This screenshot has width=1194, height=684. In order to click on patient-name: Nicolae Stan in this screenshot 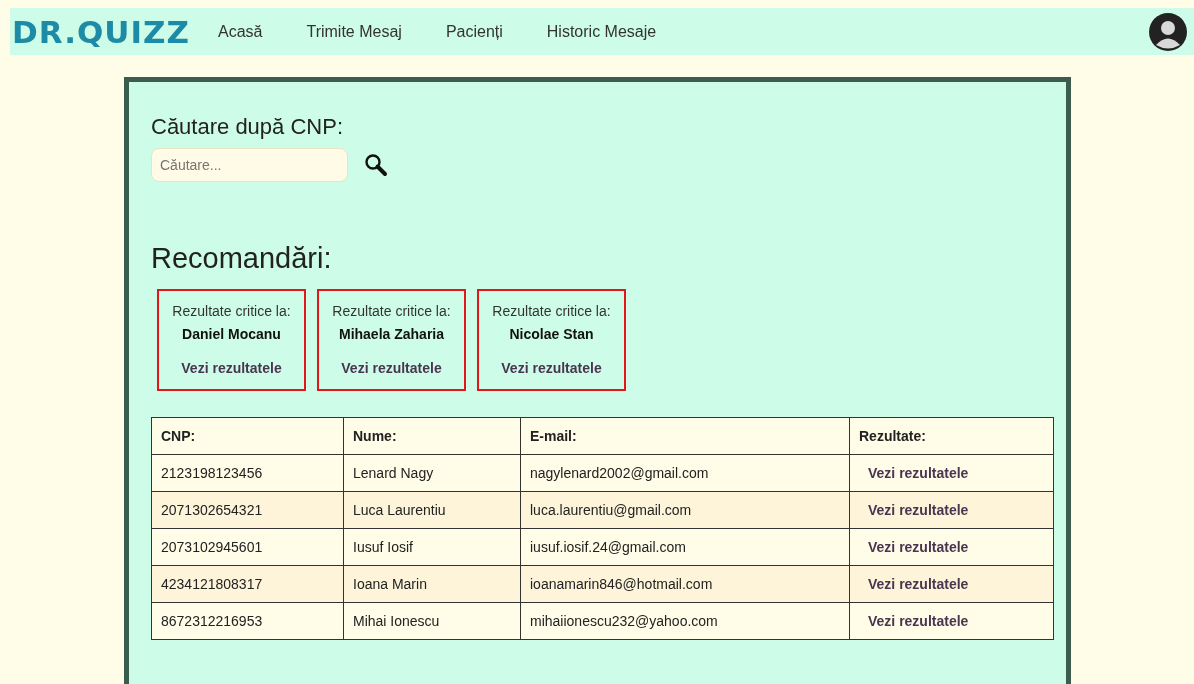, I will do `click(551, 334)`.